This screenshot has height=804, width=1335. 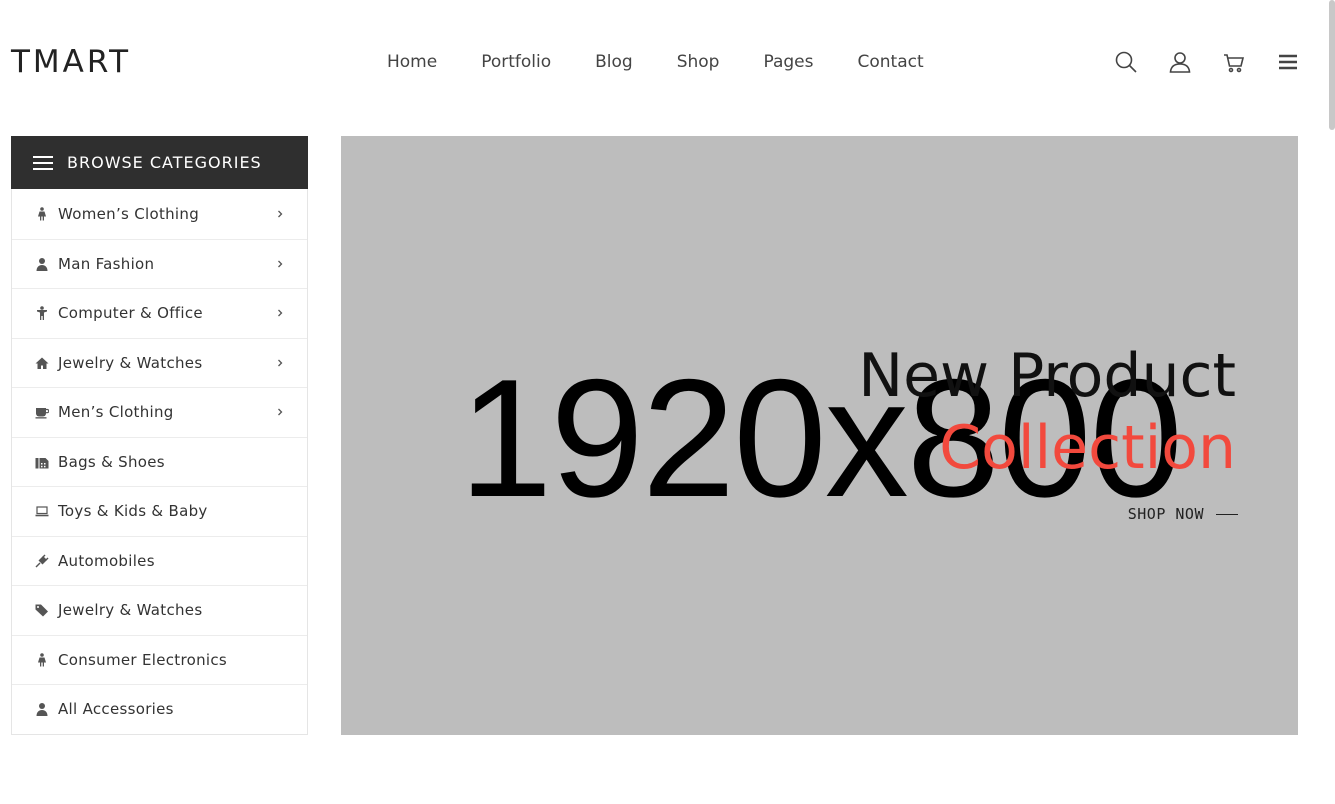 I want to click on shop-now-link: SHOP NOW, so click(x=1183, y=514).